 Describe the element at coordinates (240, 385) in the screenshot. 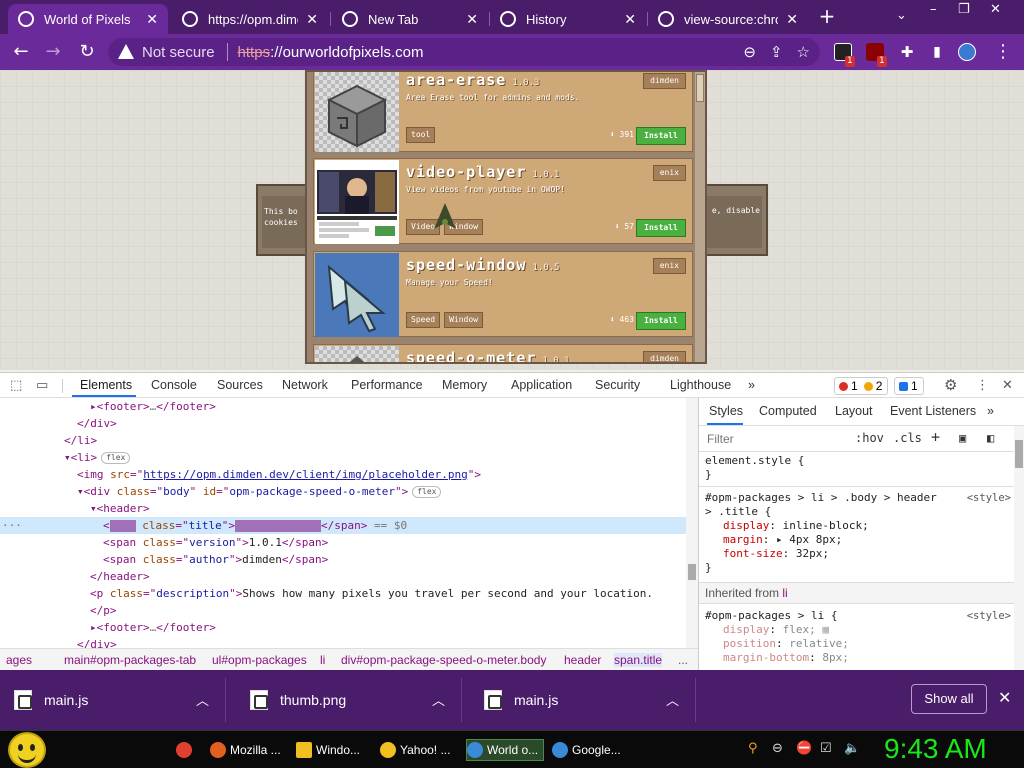

I see `tab-sources: Sources` at that location.